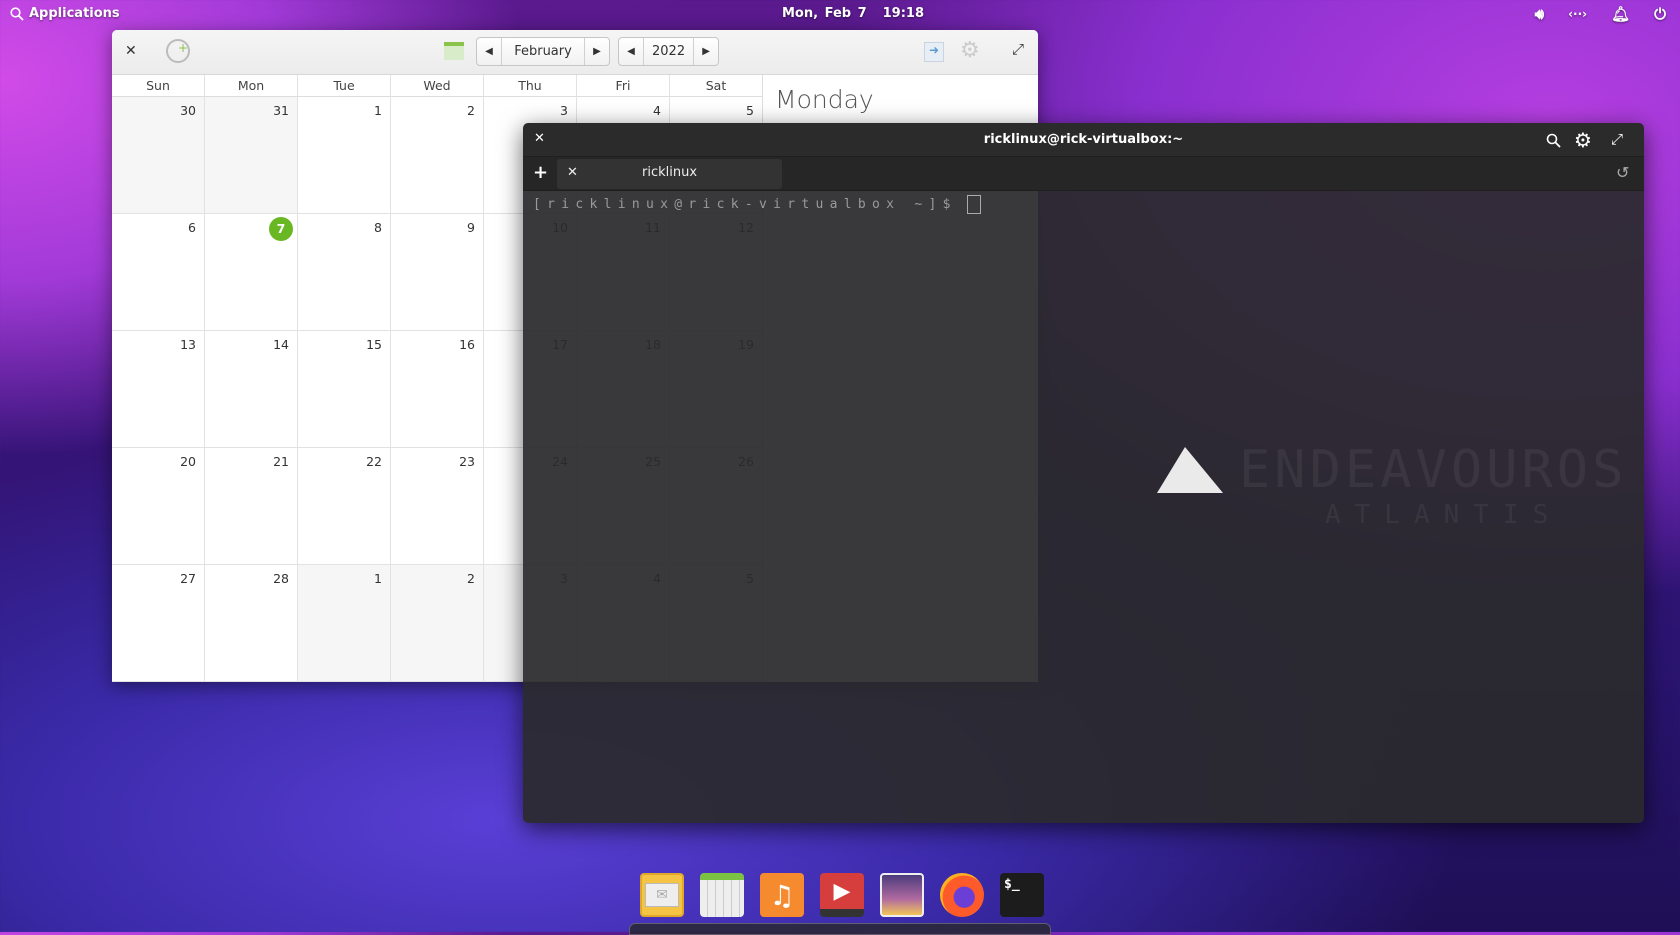 The width and height of the screenshot is (1680, 935). Describe the element at coordinates (467, 344) in the screenshot. I see `day-number: 16` at that location.